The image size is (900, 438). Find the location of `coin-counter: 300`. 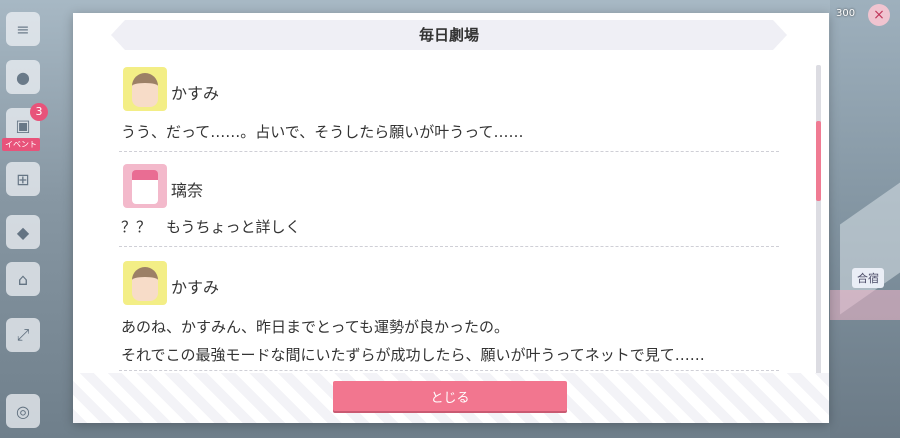

coin-counter: 300 is located at coordinates (846, 13).